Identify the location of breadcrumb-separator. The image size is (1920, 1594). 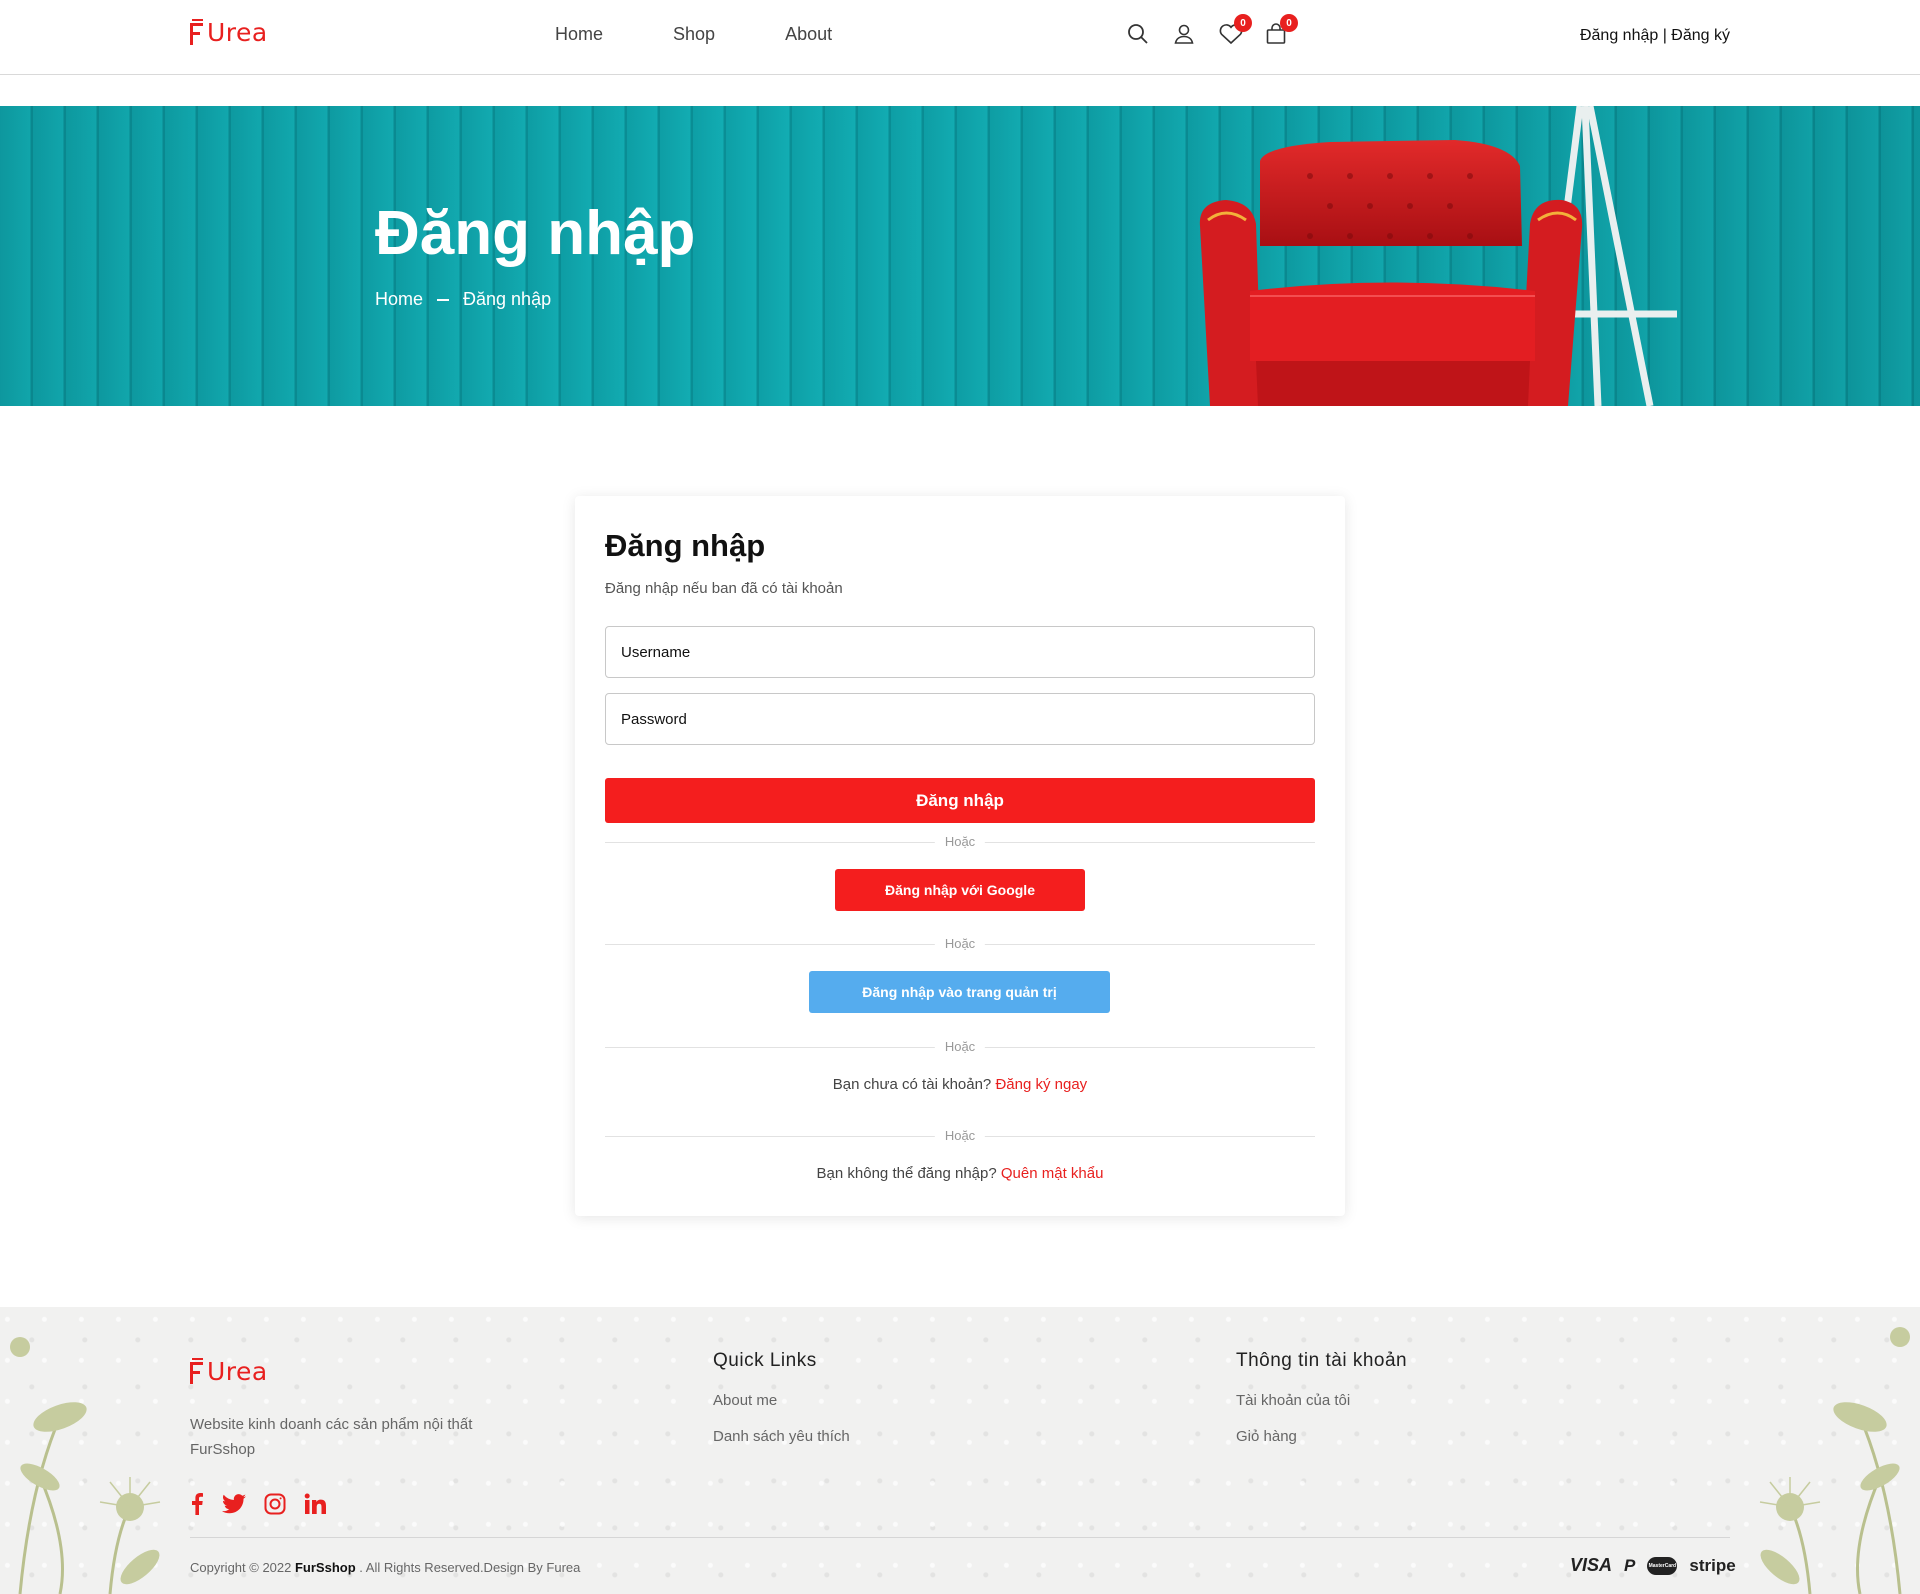
(443, 299).